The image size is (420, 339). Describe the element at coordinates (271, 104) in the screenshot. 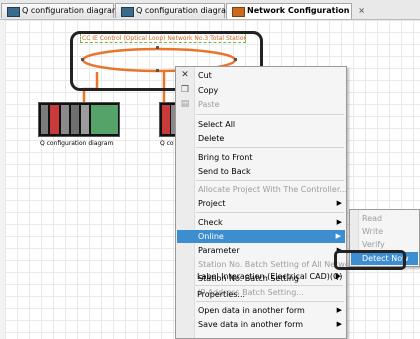

I see `menu-item-paste: Paste` at that location.